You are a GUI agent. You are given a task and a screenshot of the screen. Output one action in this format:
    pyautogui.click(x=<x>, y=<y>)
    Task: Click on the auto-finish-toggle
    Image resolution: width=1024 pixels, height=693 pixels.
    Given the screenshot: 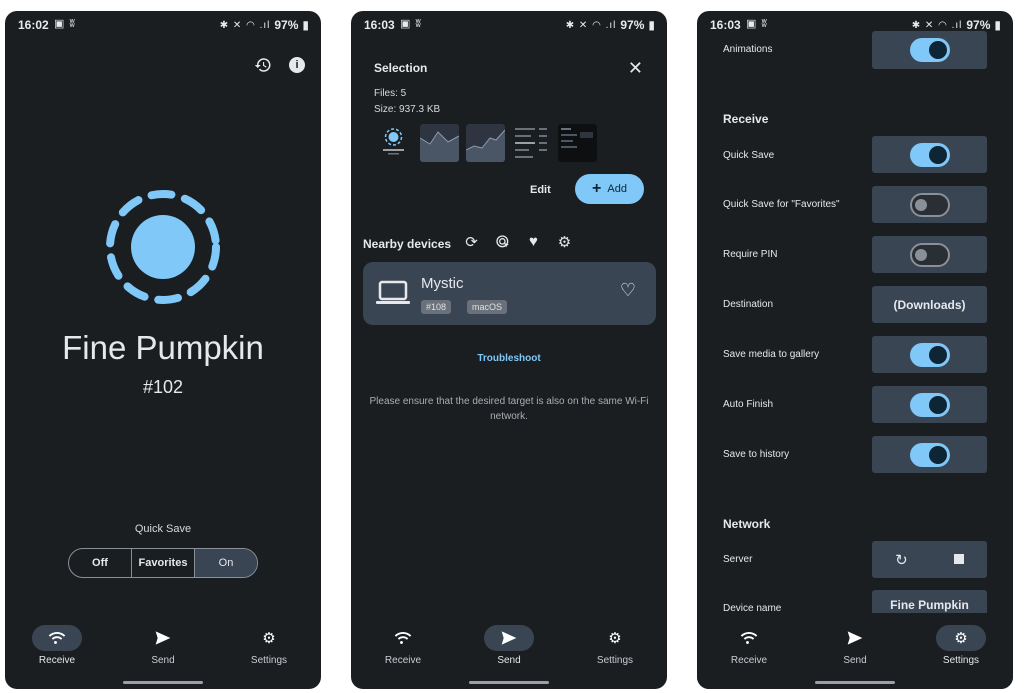 What is the action you would take?
    pyautogui.click(x=929, y=404)
    